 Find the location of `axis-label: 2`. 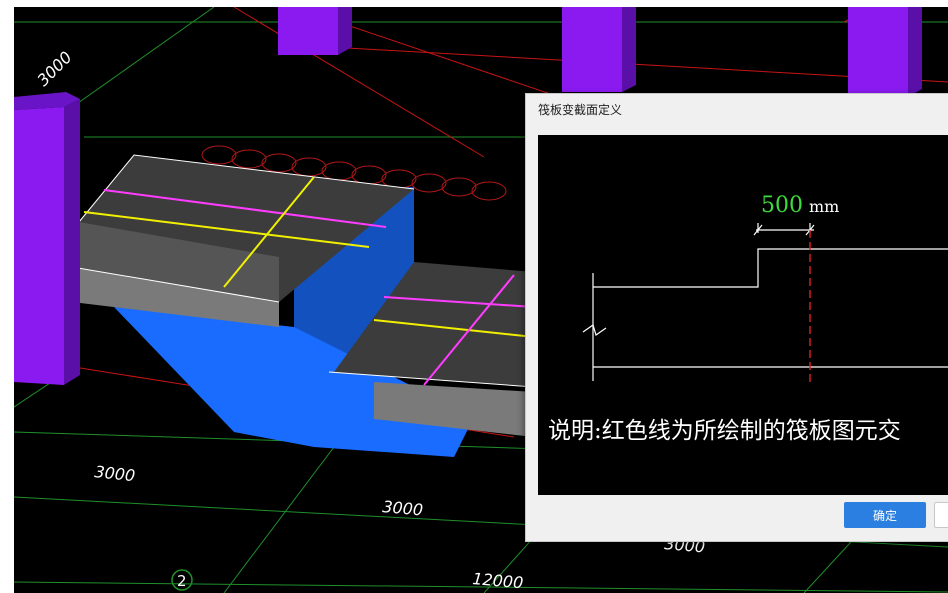

axis-label: 2 is located at coordinates (182, 581).